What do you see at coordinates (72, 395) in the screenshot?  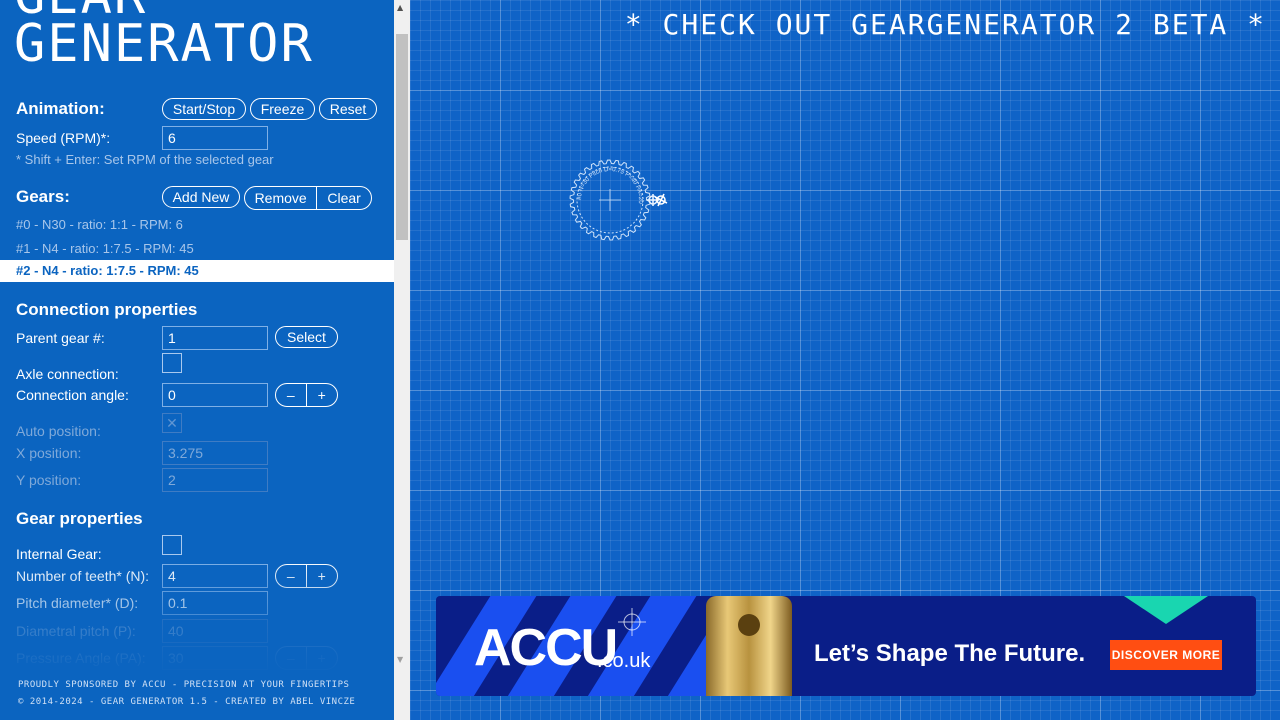 I see `connection-angle-label: Connection angle:` at bounding box center [72, 395].